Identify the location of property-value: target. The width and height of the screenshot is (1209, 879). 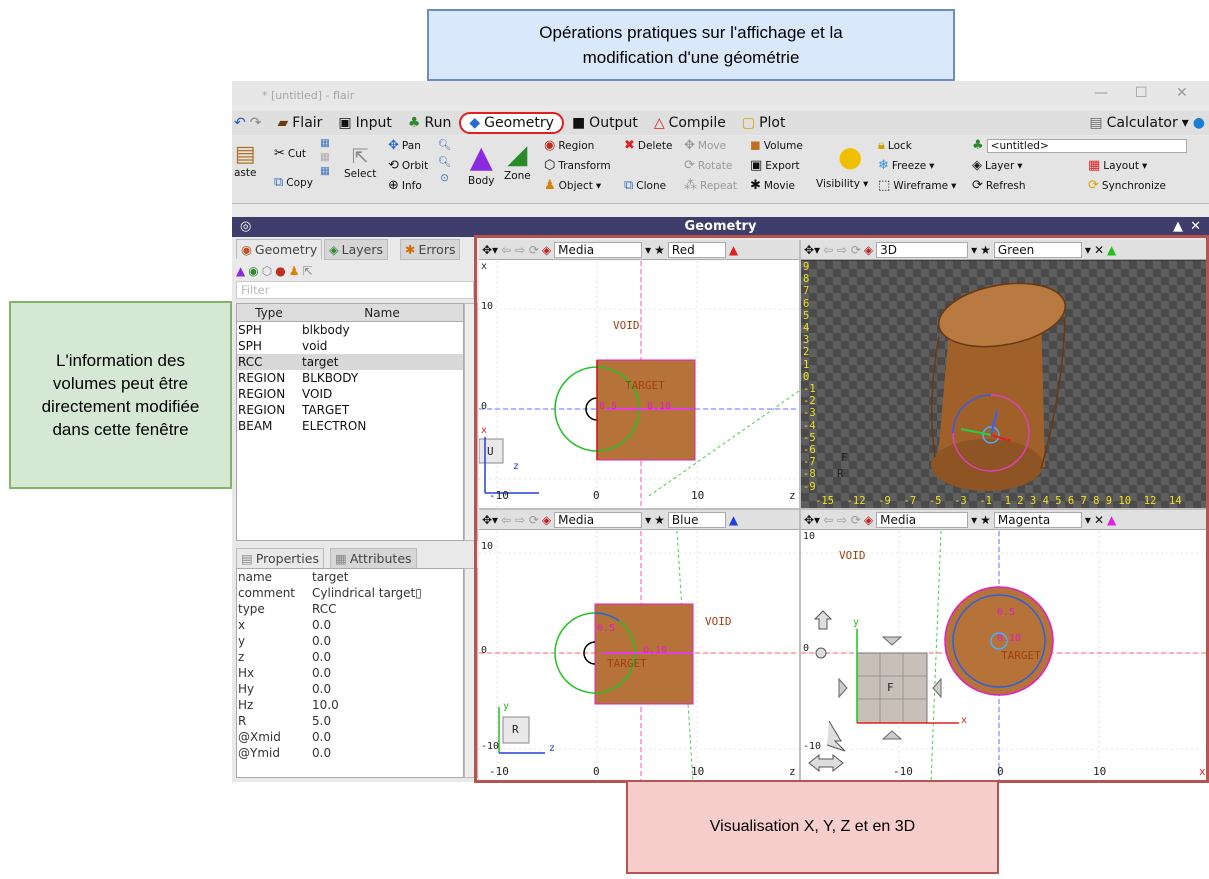
(387, 577).